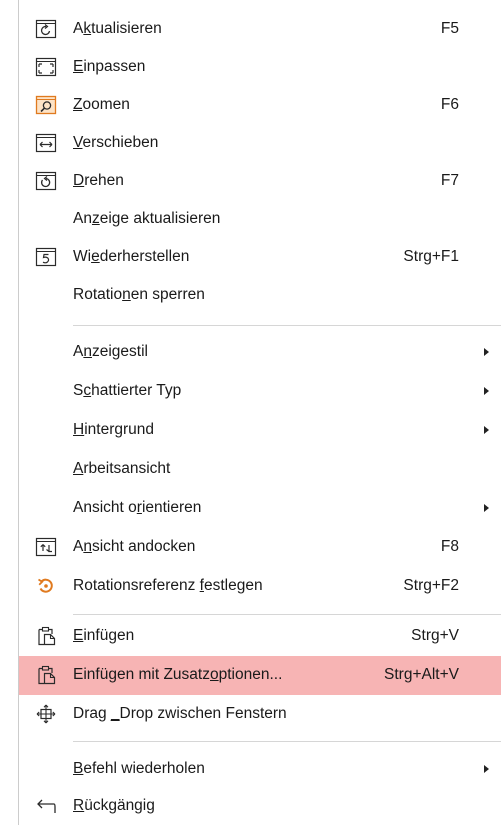 This screenshot has height=825, width=501. I want to click on menu-item-befehl-wiederholen: Befehl wiederholen, so click(260, 769).